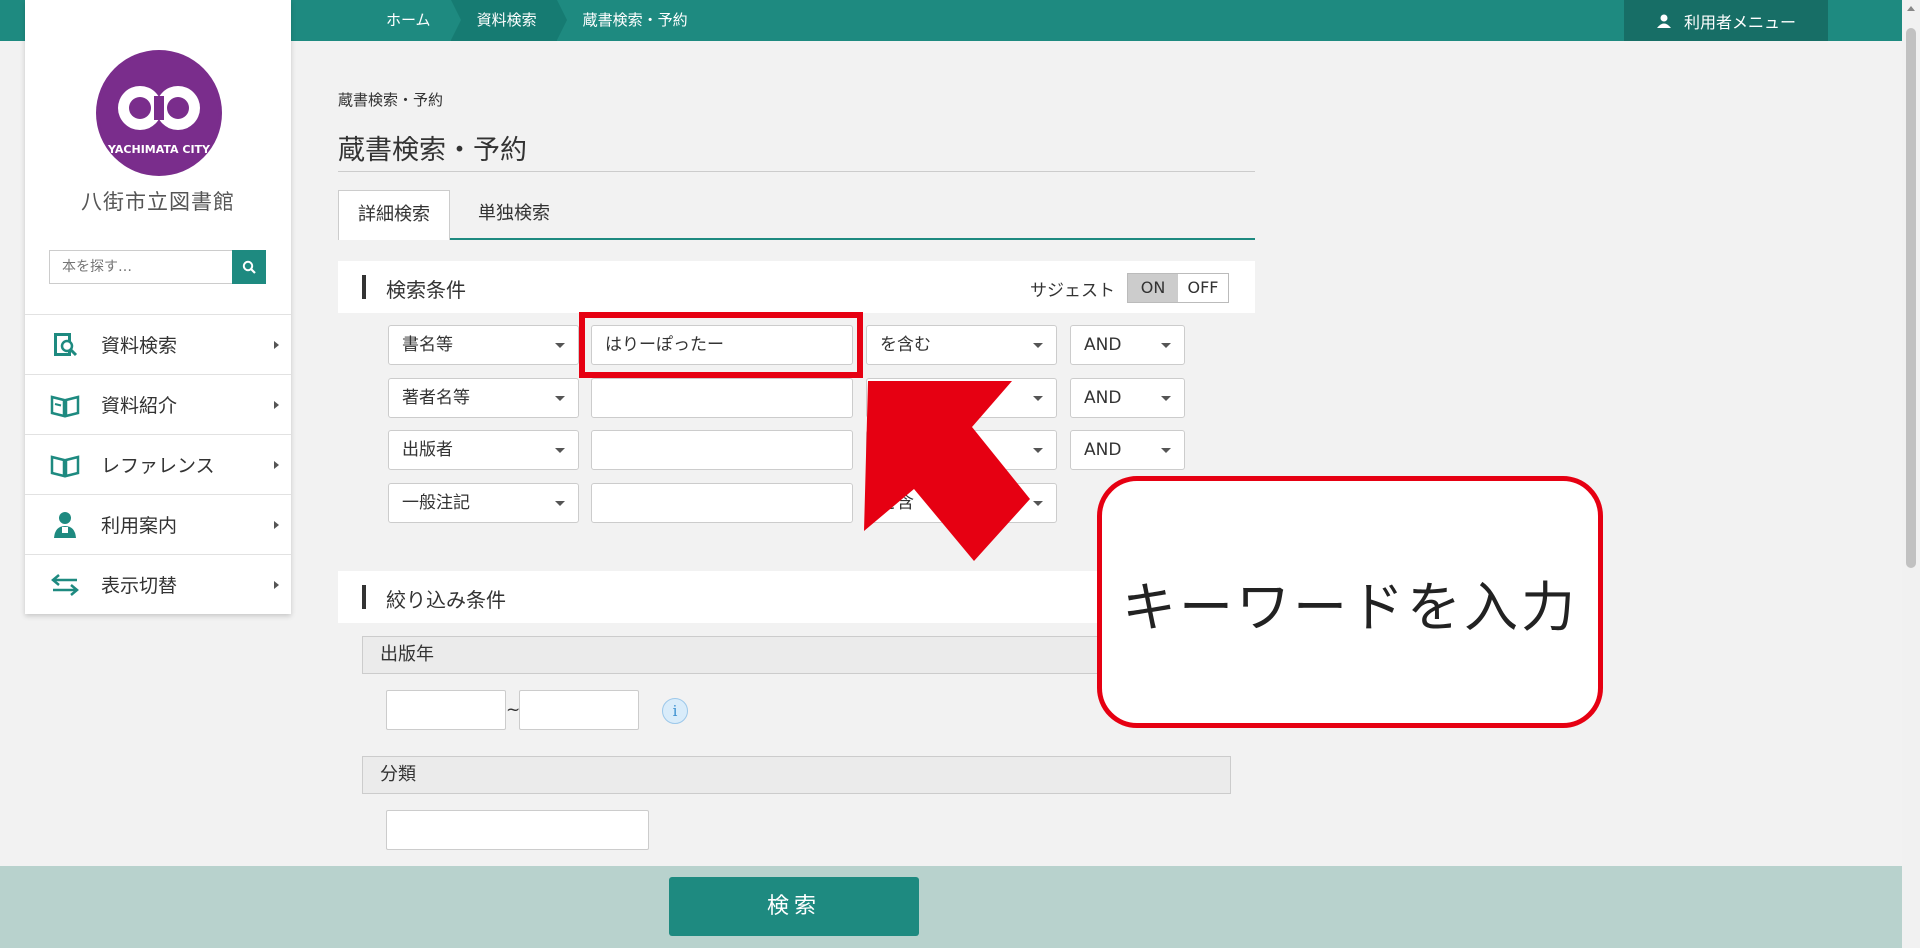 The width and height of the screenshot is (1920, 948). I want to click on filters-heading: 絞り込み条件, so click(446, 600).